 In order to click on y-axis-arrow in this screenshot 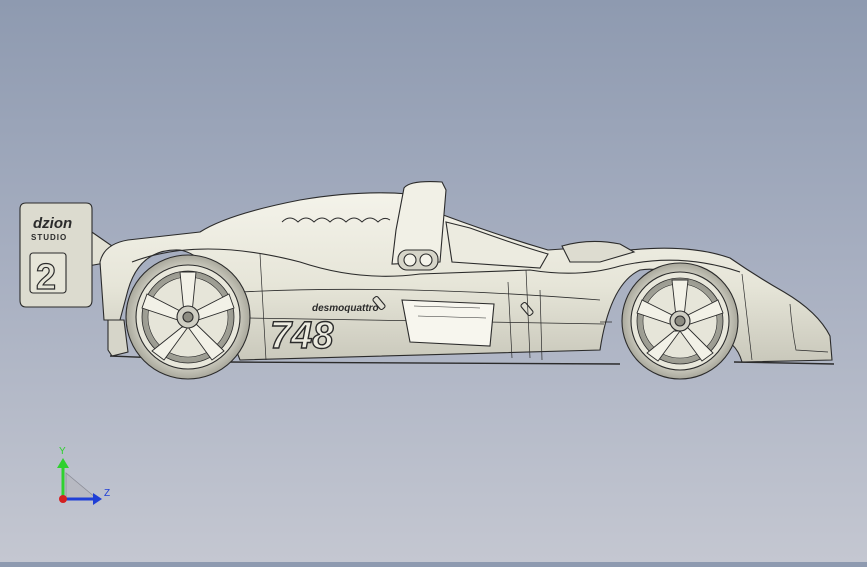, I will do `click(63, 463)`.